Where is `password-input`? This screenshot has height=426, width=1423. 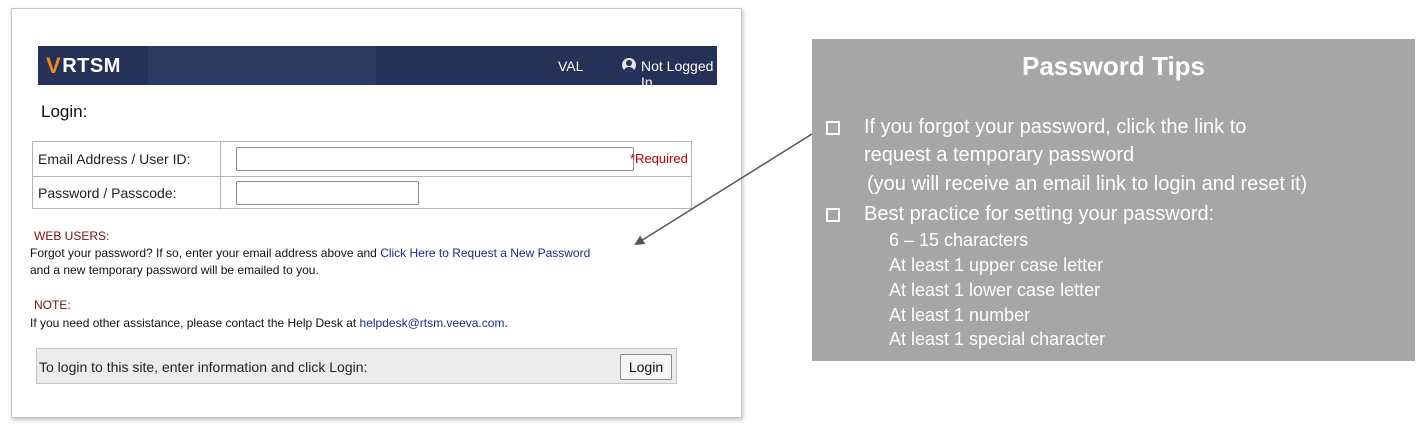 password-input is located at coordinates (327, 193).